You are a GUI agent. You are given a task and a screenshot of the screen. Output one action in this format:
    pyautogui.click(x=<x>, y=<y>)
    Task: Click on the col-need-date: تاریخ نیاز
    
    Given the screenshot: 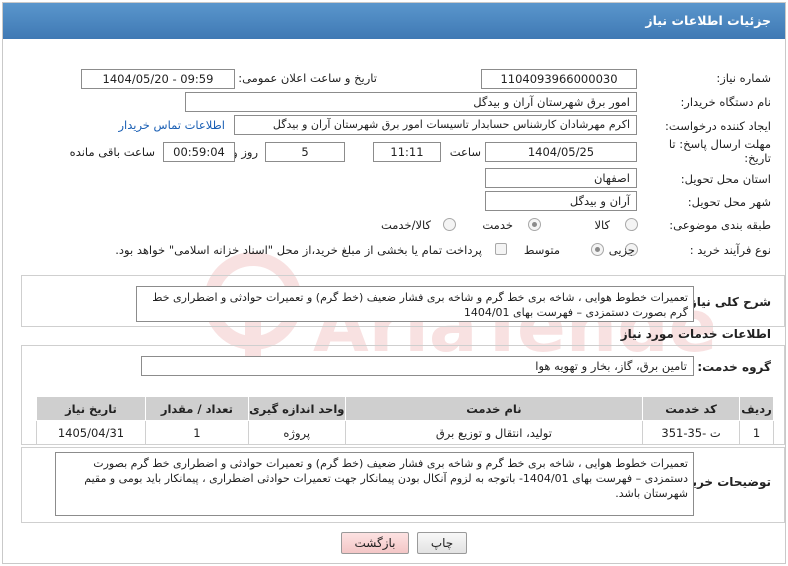 What is the action you would take?
    pyautogui.click(x=91, y=408)
    